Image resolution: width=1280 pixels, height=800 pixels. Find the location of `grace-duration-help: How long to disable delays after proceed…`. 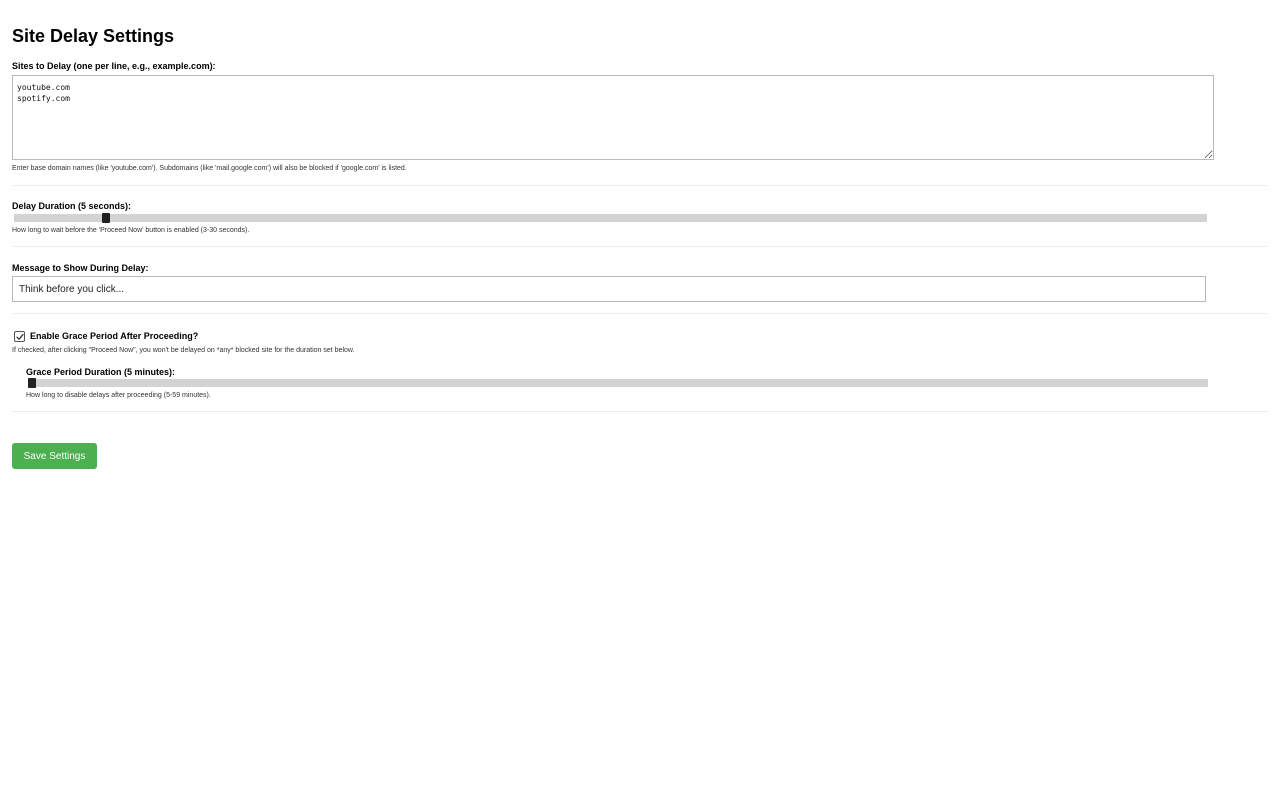

grace-duration-help: How long to disable delays after proceed… is located at coordinates (118, 395).